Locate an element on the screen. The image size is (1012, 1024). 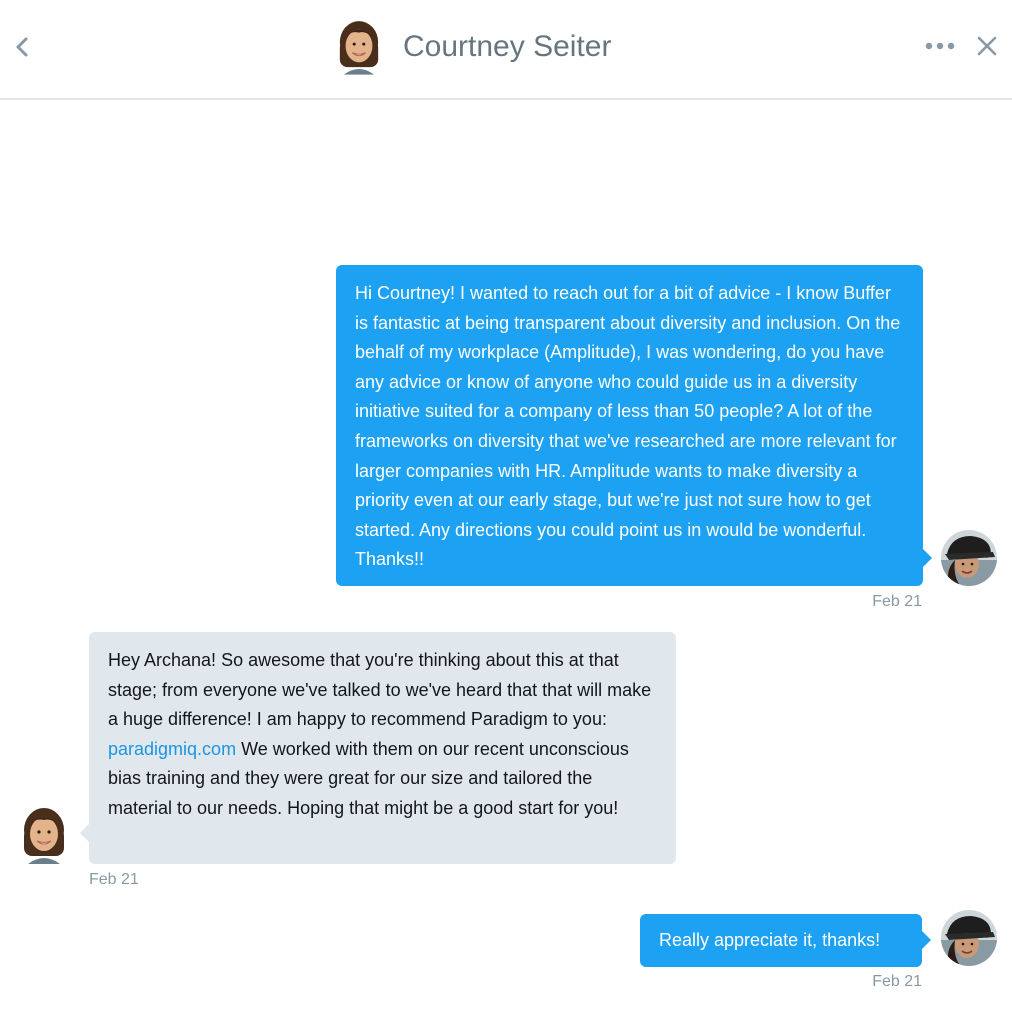
close-icon is located at coordinates (987, 46).